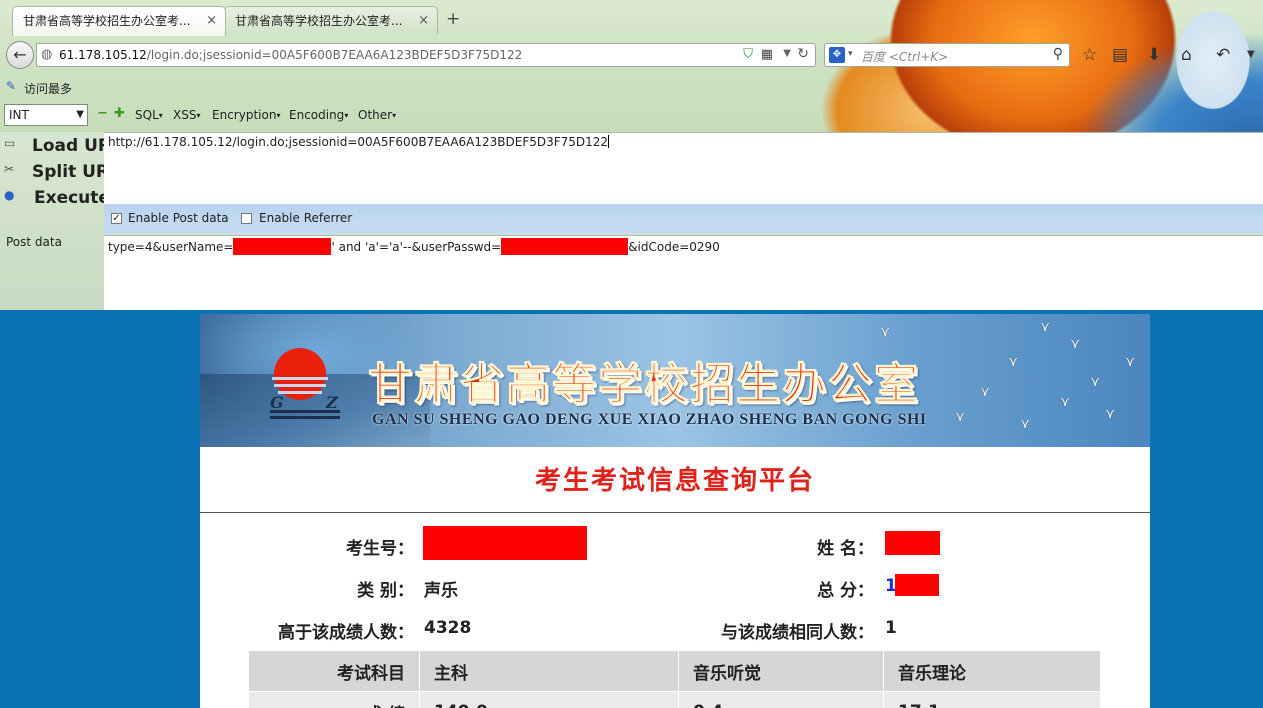 The image size is (1263, 708). Describe the element at coordinates (119, 113) in the screenshot. I see `increase-icon: ✚` at that location.